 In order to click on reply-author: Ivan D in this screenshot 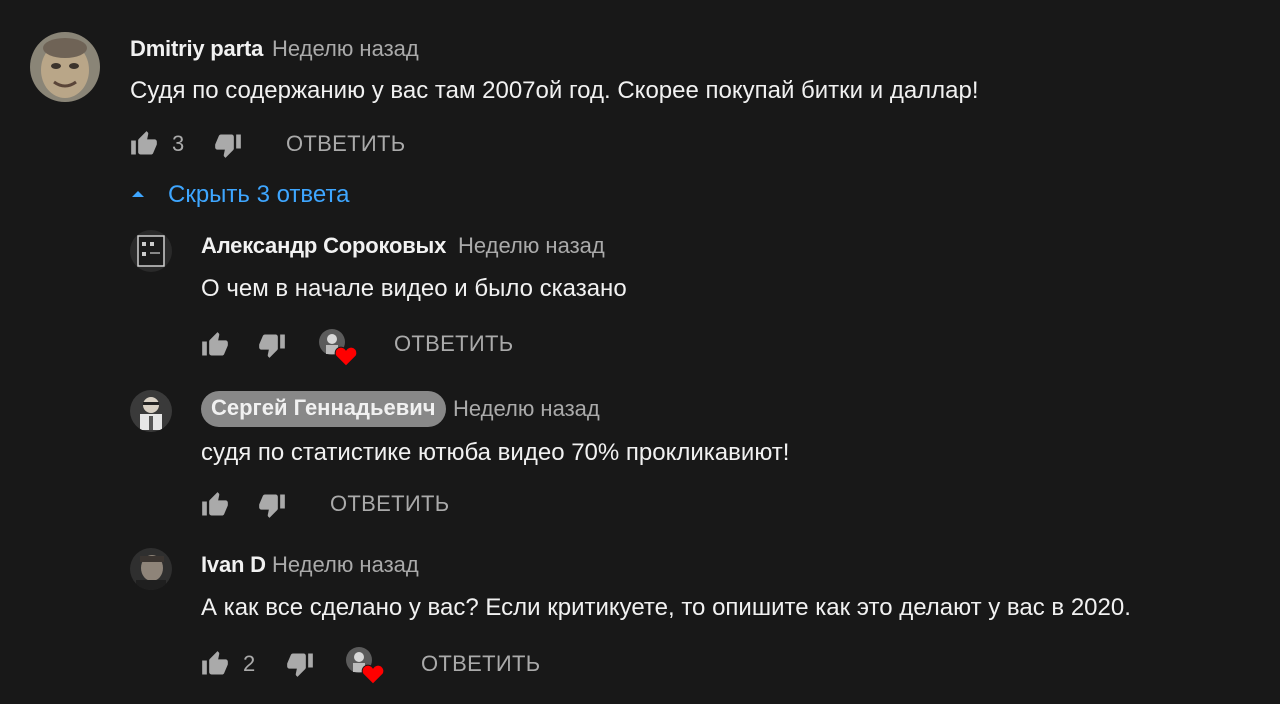, I will do `click(233, 565)`.